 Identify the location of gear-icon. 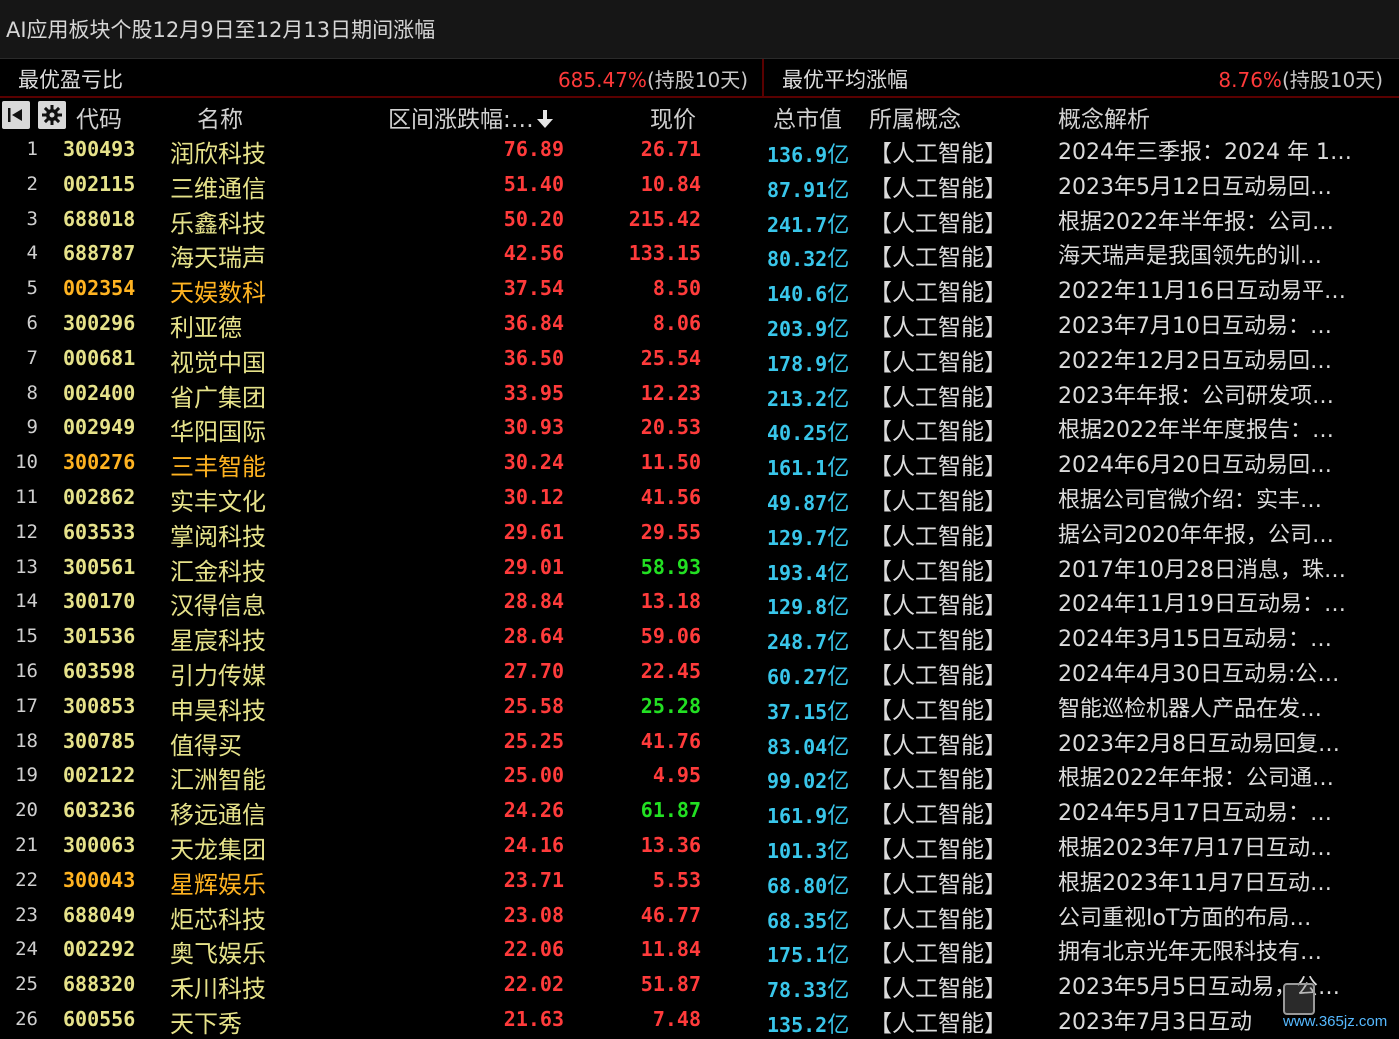
(52, 115).